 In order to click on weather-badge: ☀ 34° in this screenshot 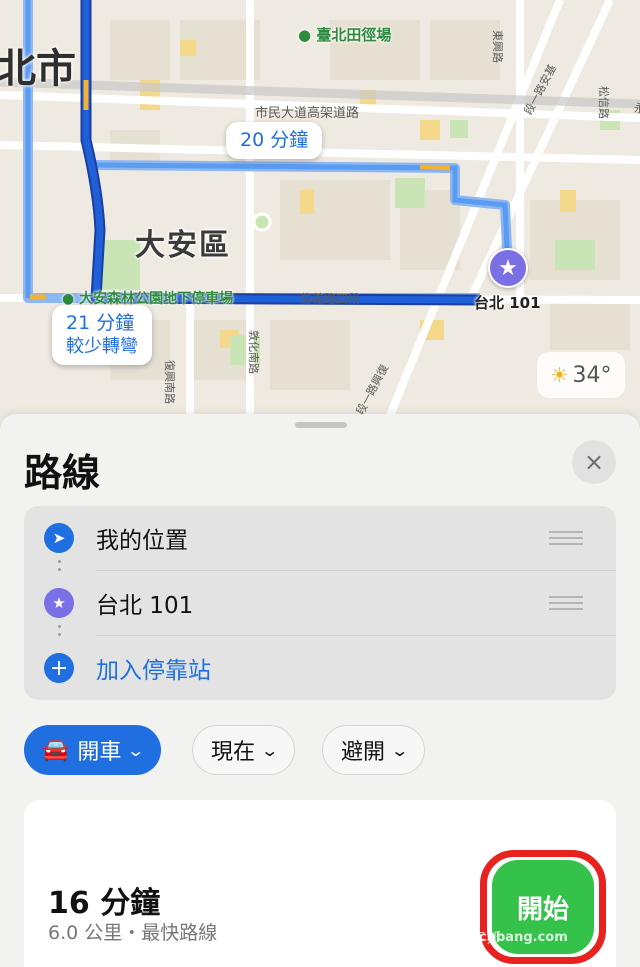, I will do `click(581, 375)`.